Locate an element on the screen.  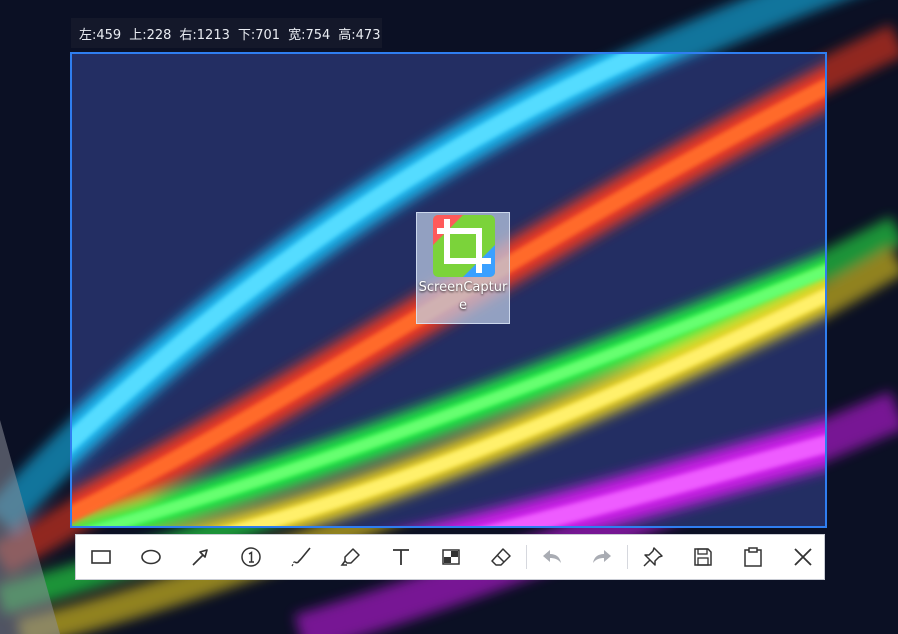
desktop-icon-label: ScreenCapture is located at coordinates (463, 296).